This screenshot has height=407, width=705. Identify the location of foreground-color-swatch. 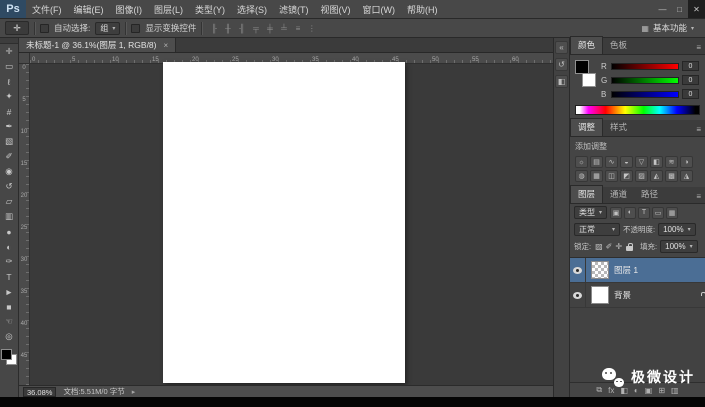
(6, 354).